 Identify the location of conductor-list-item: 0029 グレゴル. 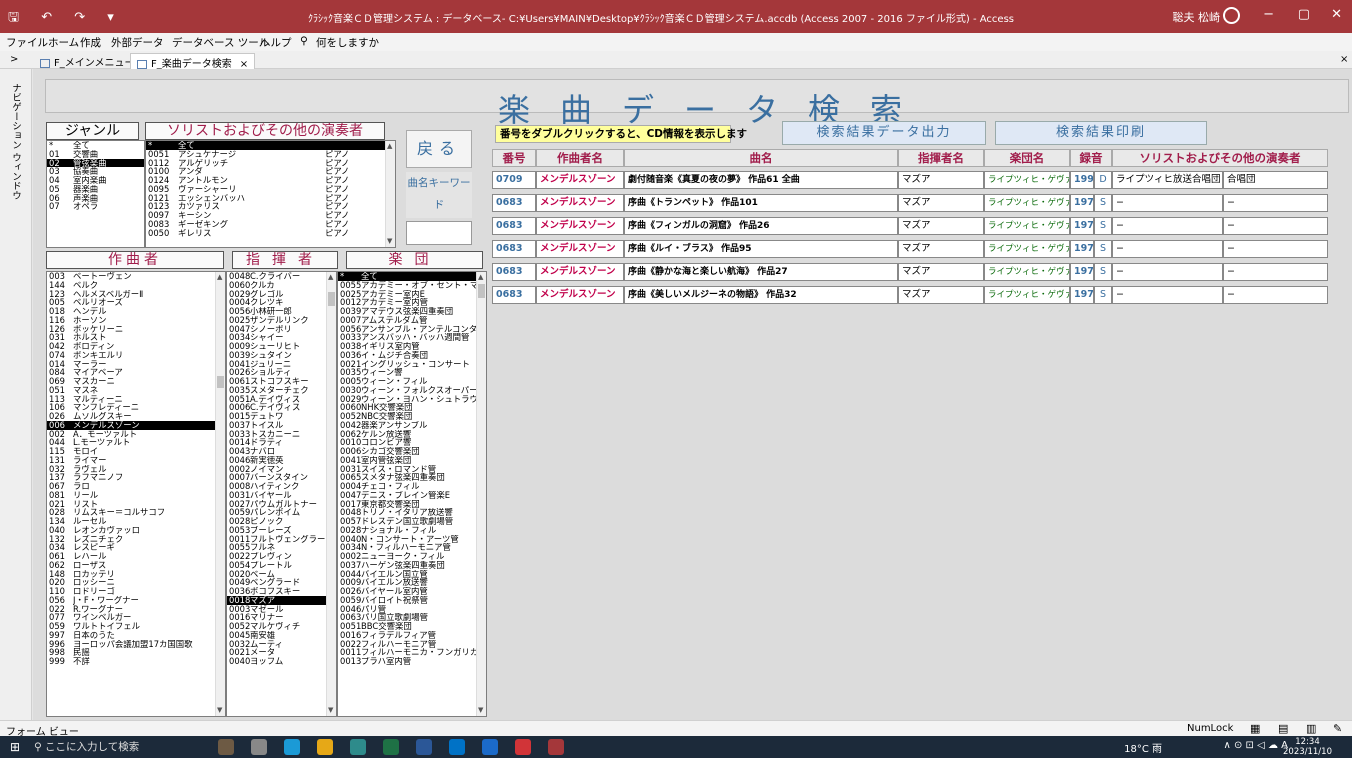
(276, 294).